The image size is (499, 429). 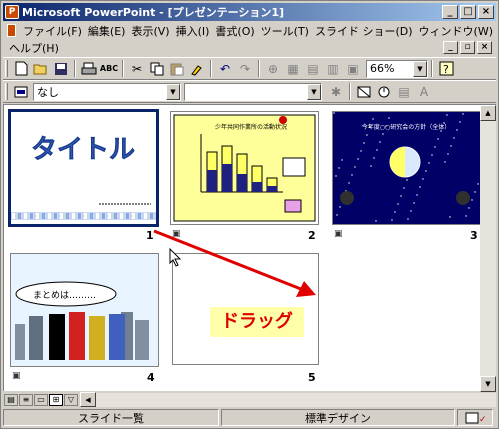 What do you see at coordinates (364, 91) in the screenshot?
I see `hide-slide-icon` at bounding box center [364, 91].